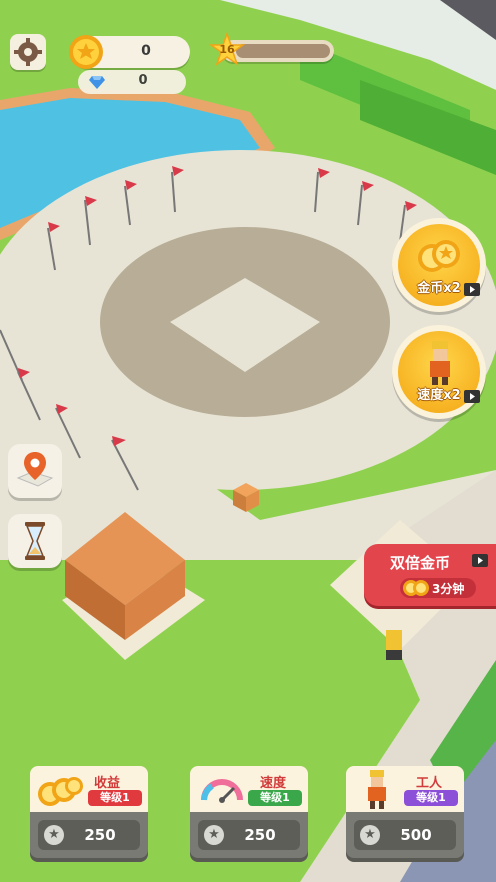 This screenshot has height=882, width=496. What do you see at coordinates (146, 51) in the screenshot?
I see `gold-amount: 0` at bounding box center [146, 51].